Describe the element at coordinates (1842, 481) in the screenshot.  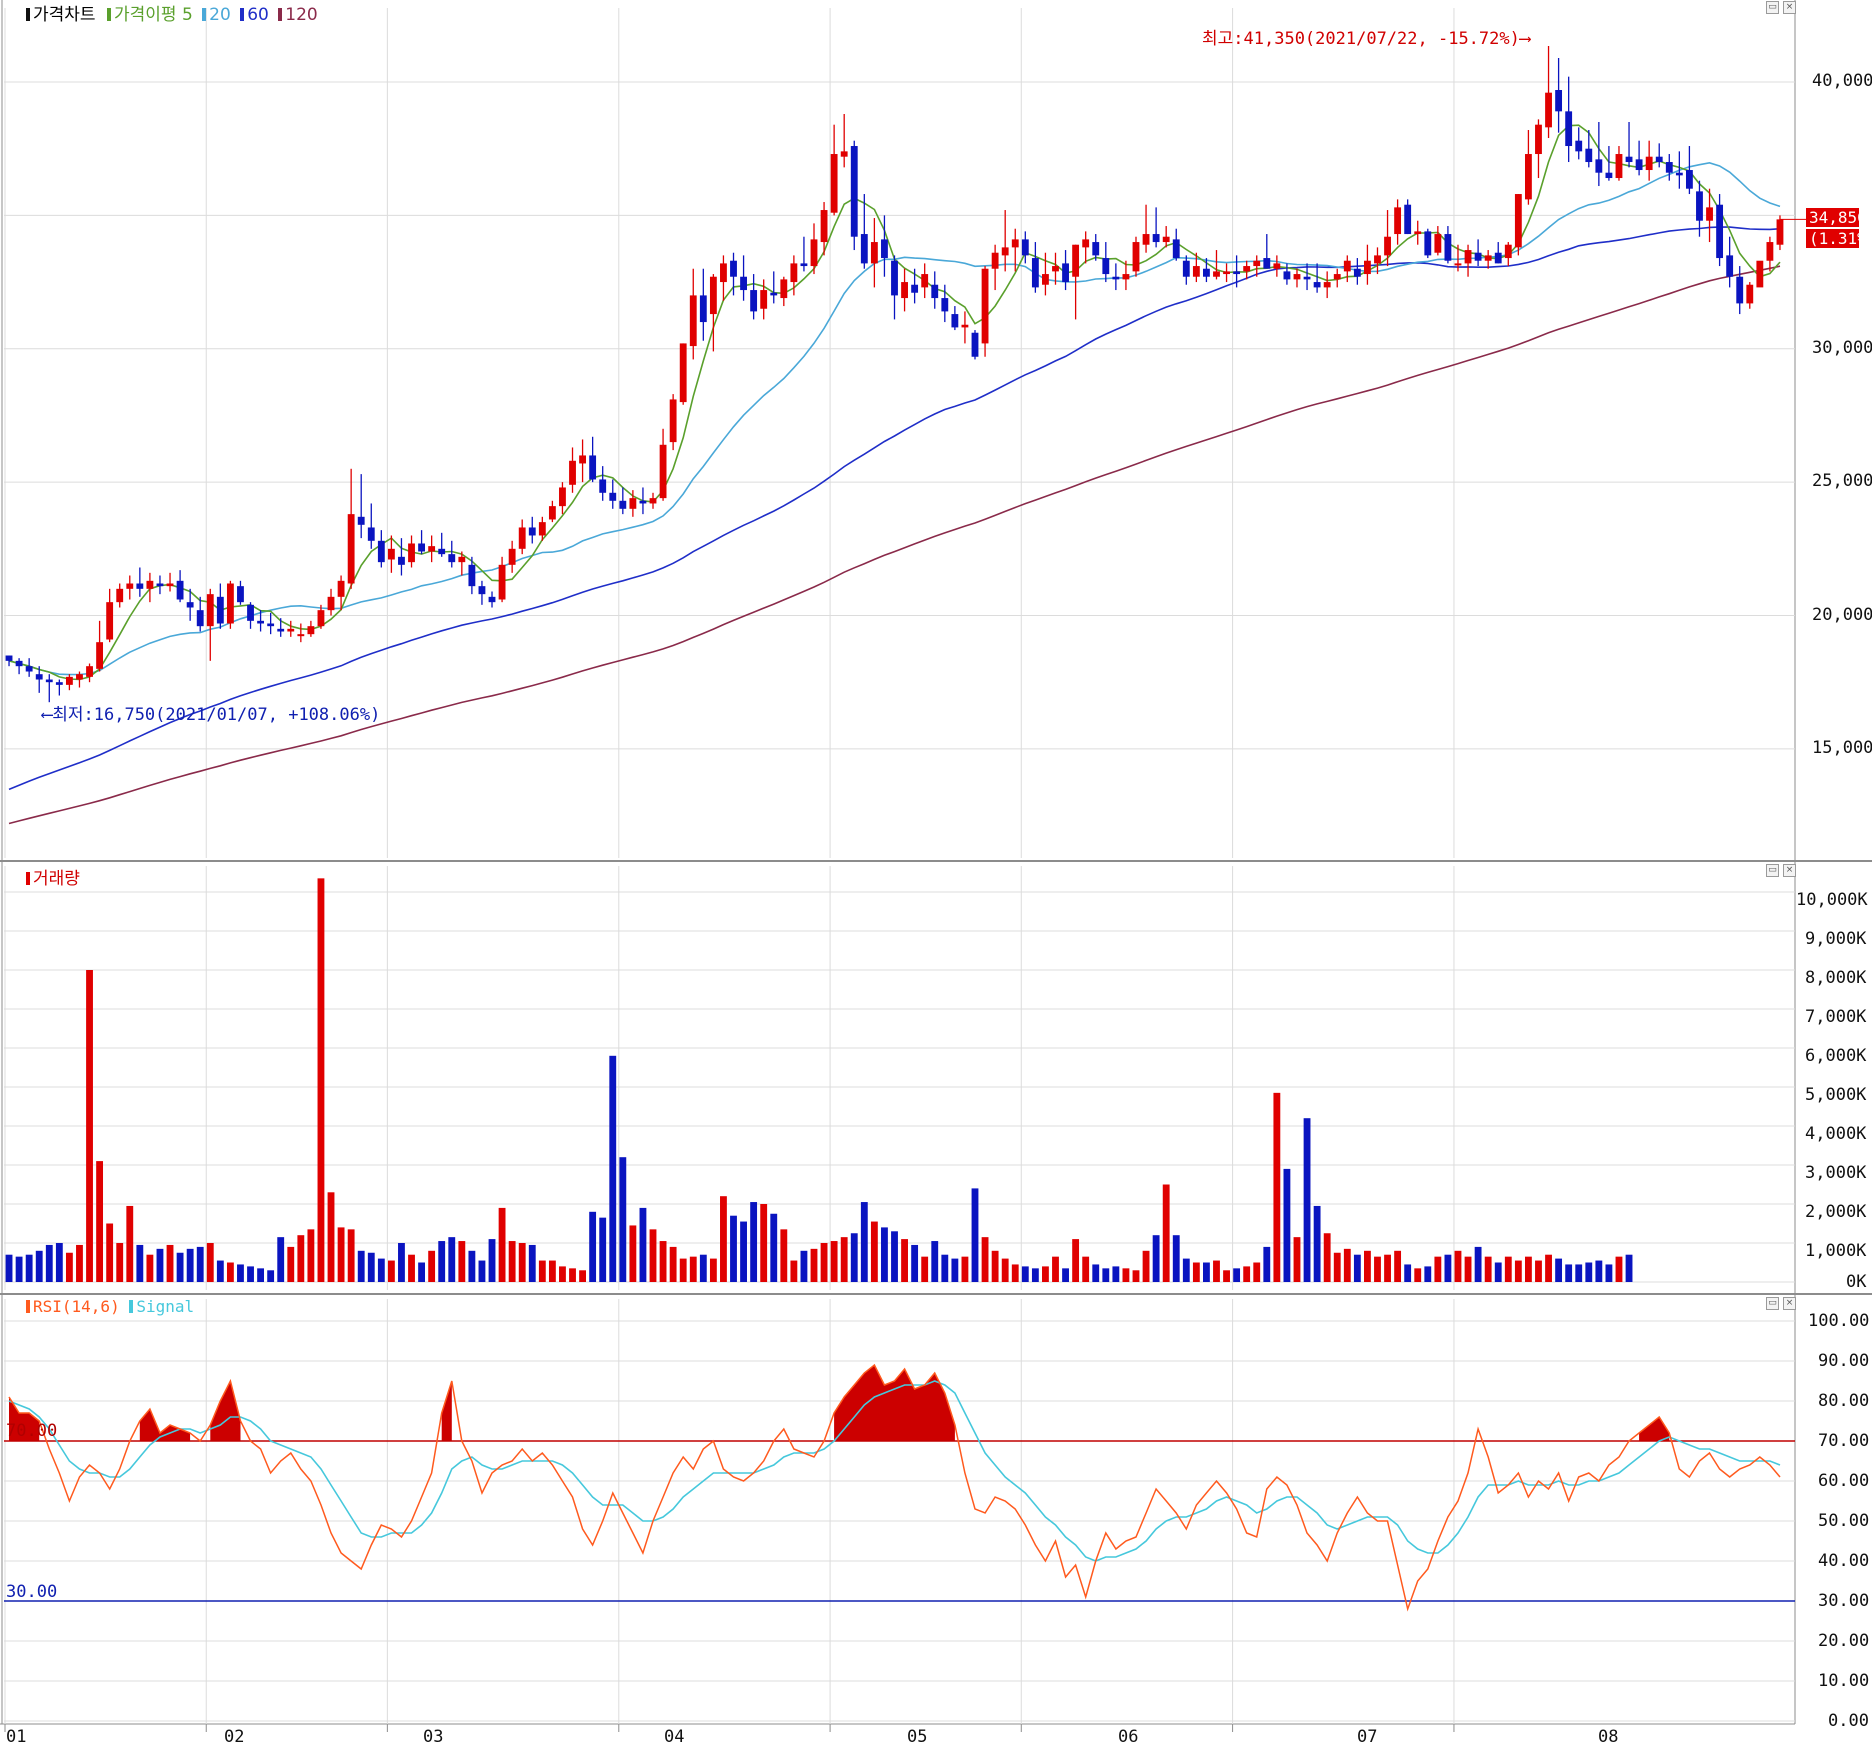
I see `price-y-tick: 25,000` at that location.